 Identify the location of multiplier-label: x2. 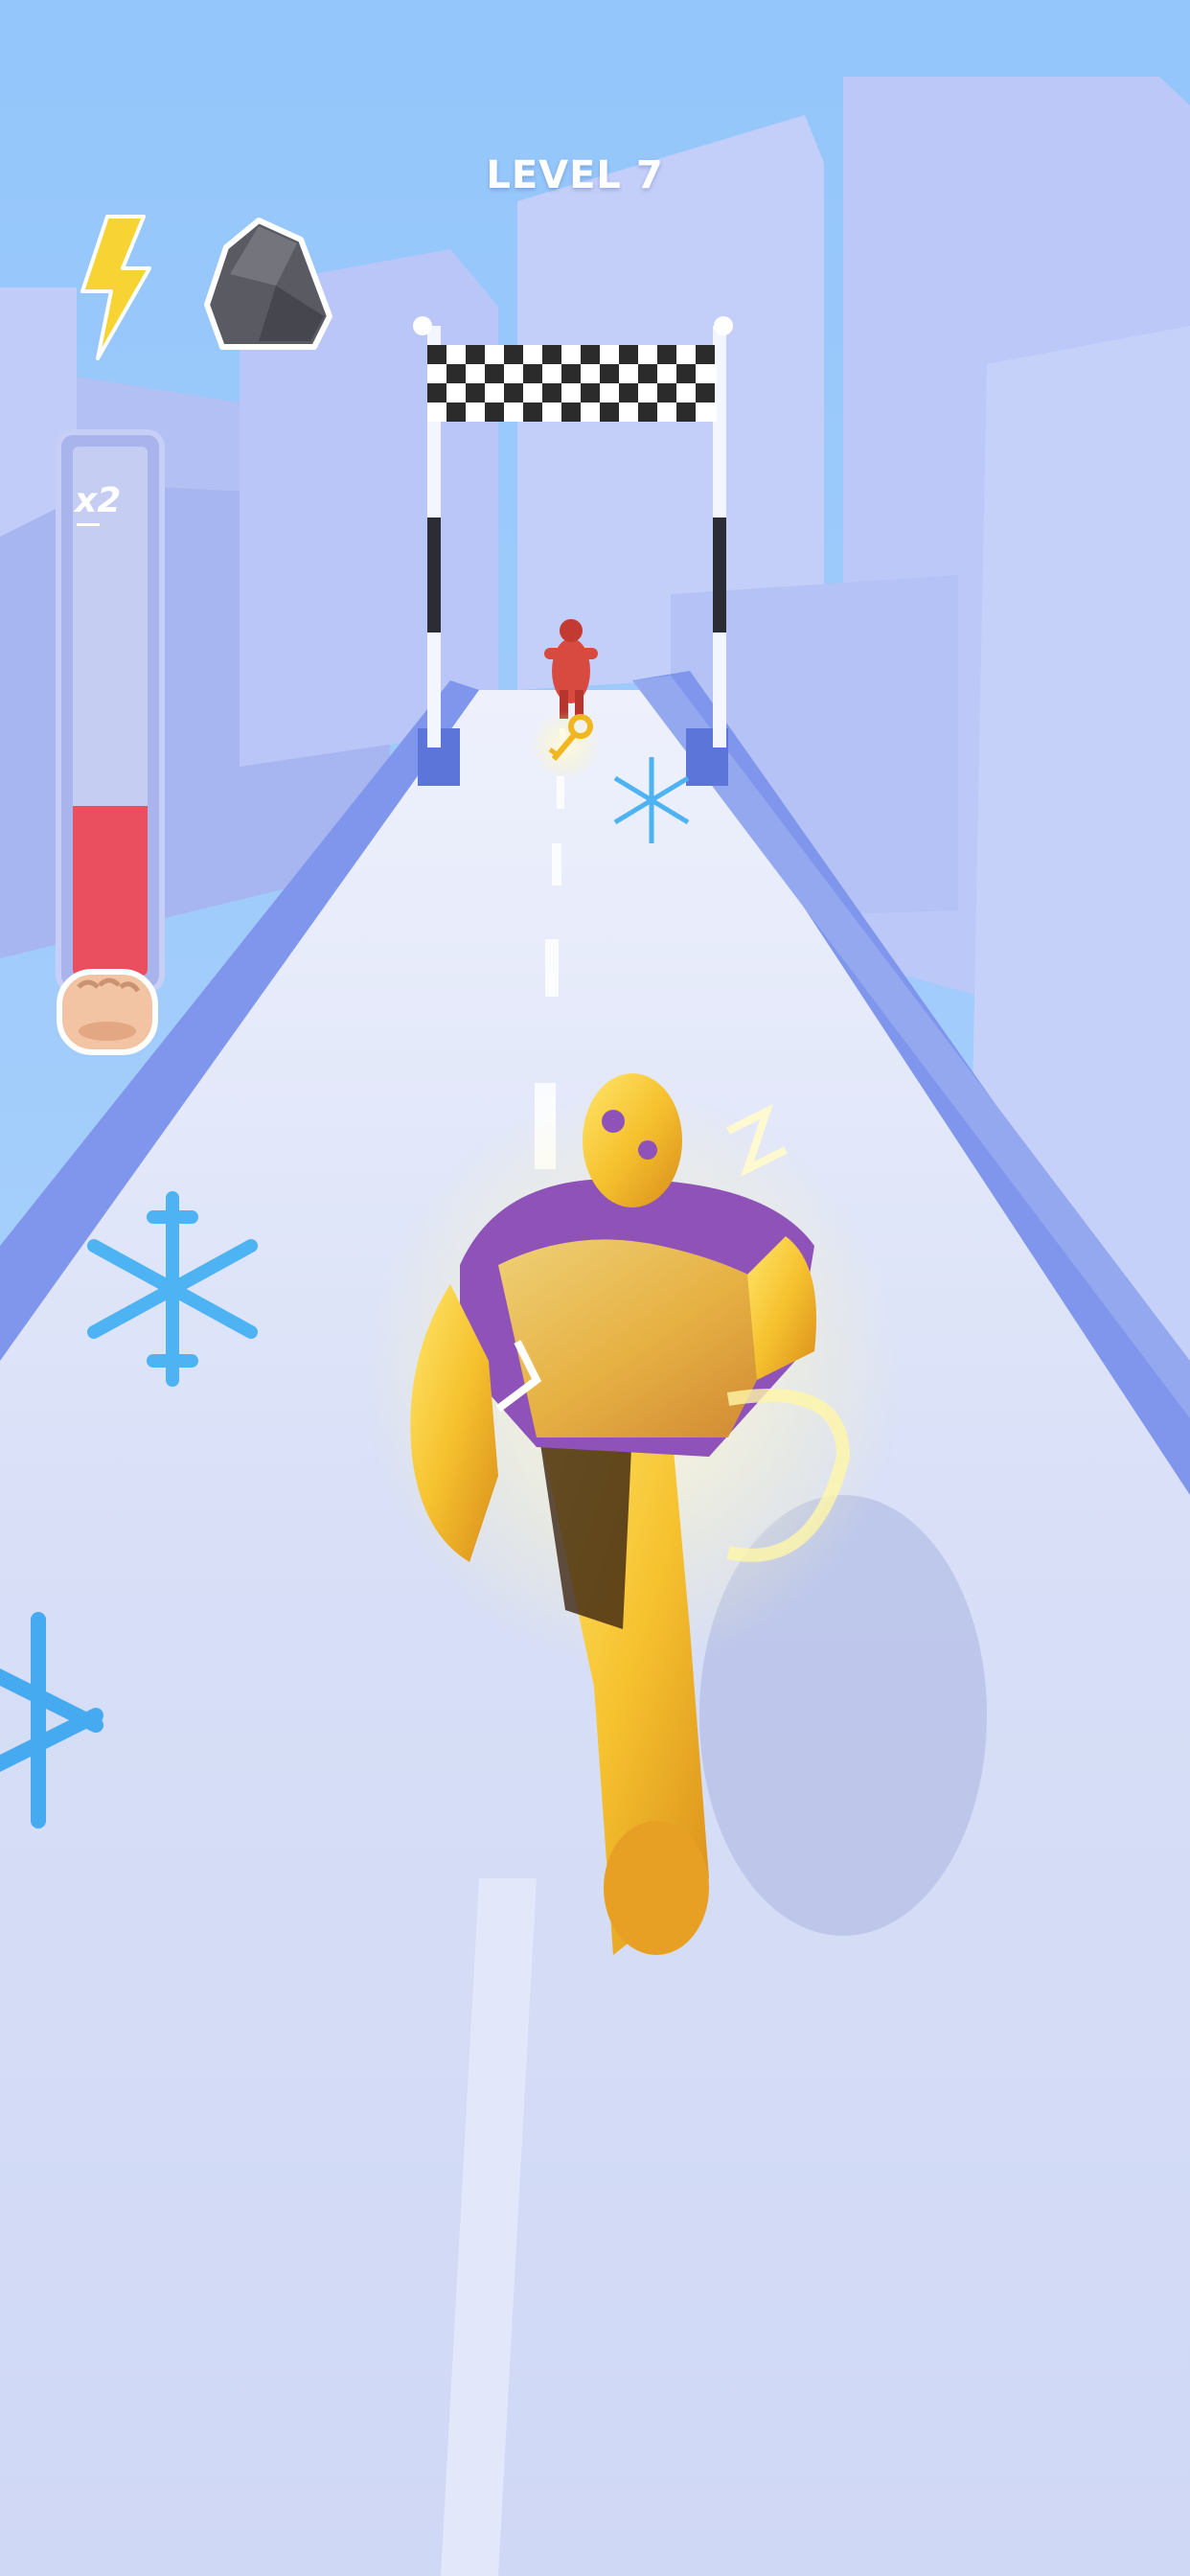
(99, 500).